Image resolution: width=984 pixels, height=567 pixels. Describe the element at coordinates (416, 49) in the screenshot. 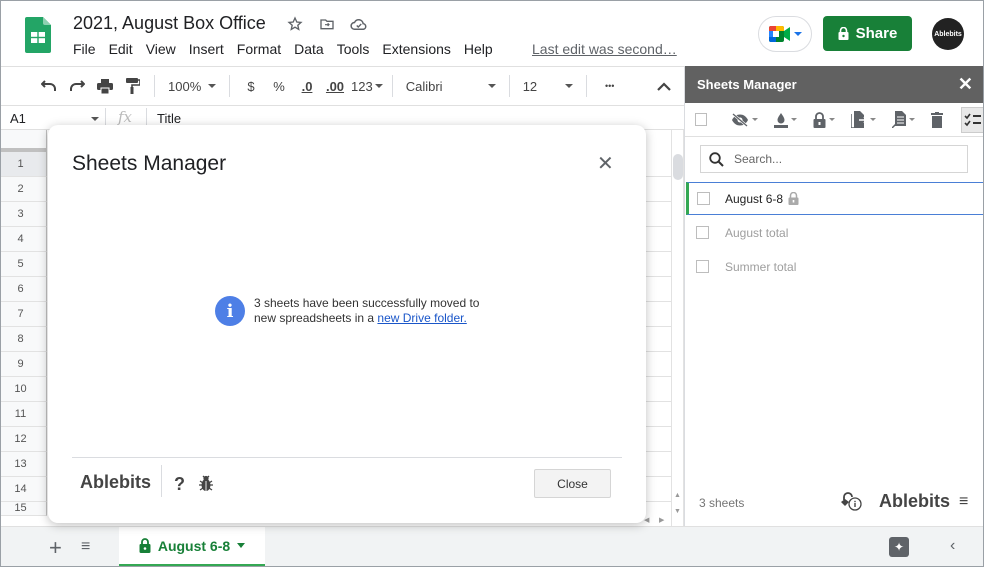

I see `menu-extensions: Extensions` at that location.